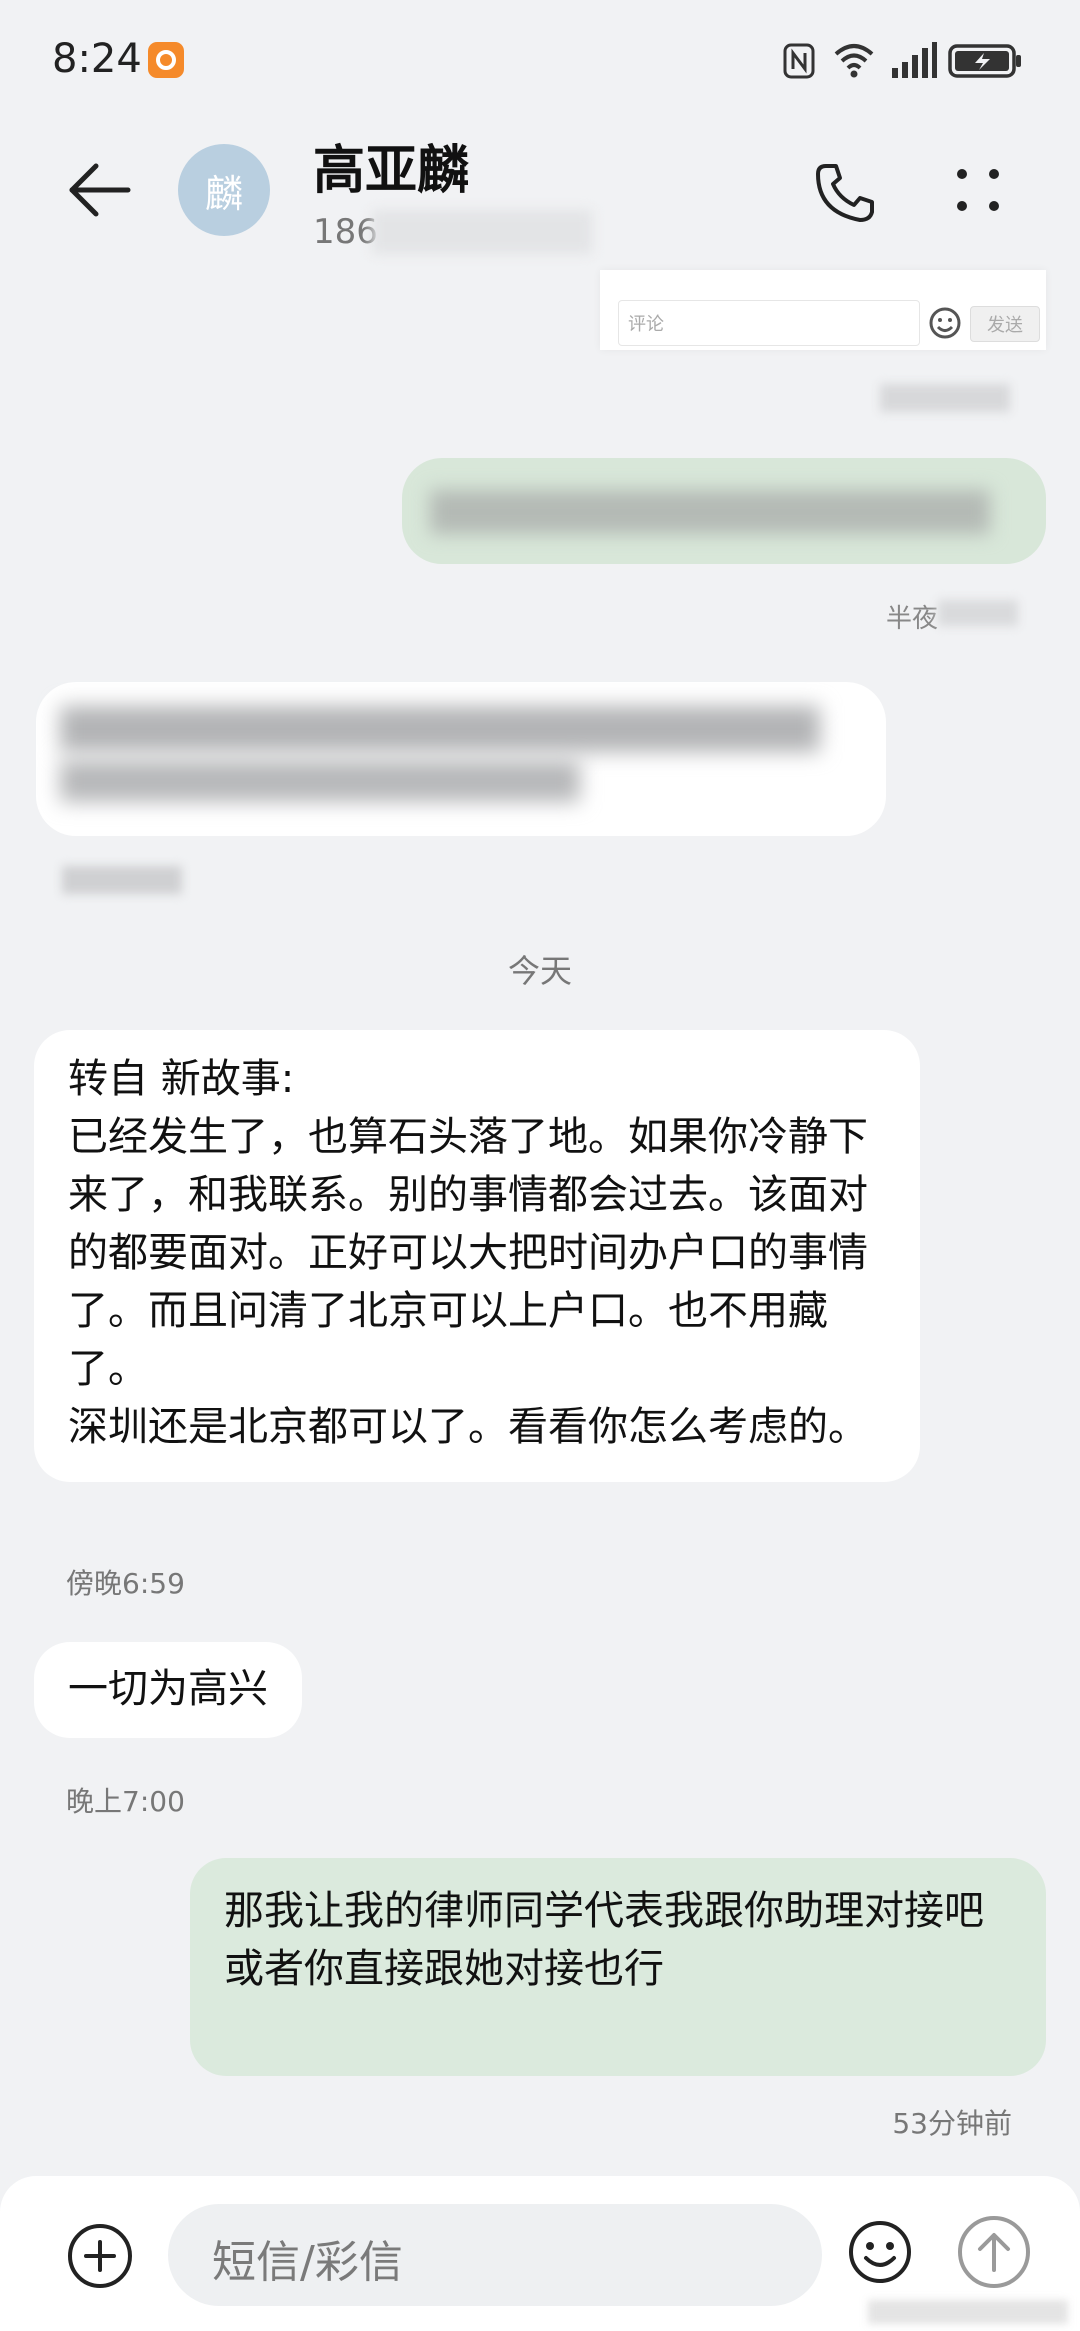 The height and width of the screenshot is (2331, 1080). Describe the element at coordinates (224, 190) in the screenshot. I see `avatar: 麟` at that location.